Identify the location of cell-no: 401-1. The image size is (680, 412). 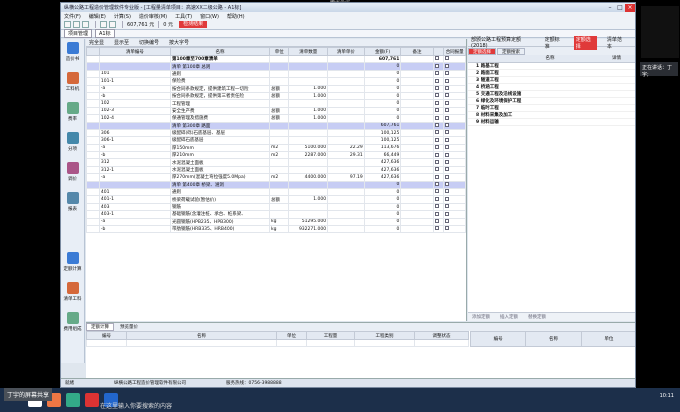
(134, 199).